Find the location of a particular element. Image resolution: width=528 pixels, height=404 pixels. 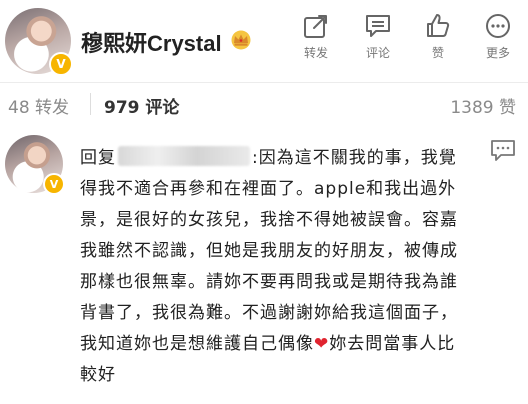

author-avatar: V is located at coordinates (39, 42).